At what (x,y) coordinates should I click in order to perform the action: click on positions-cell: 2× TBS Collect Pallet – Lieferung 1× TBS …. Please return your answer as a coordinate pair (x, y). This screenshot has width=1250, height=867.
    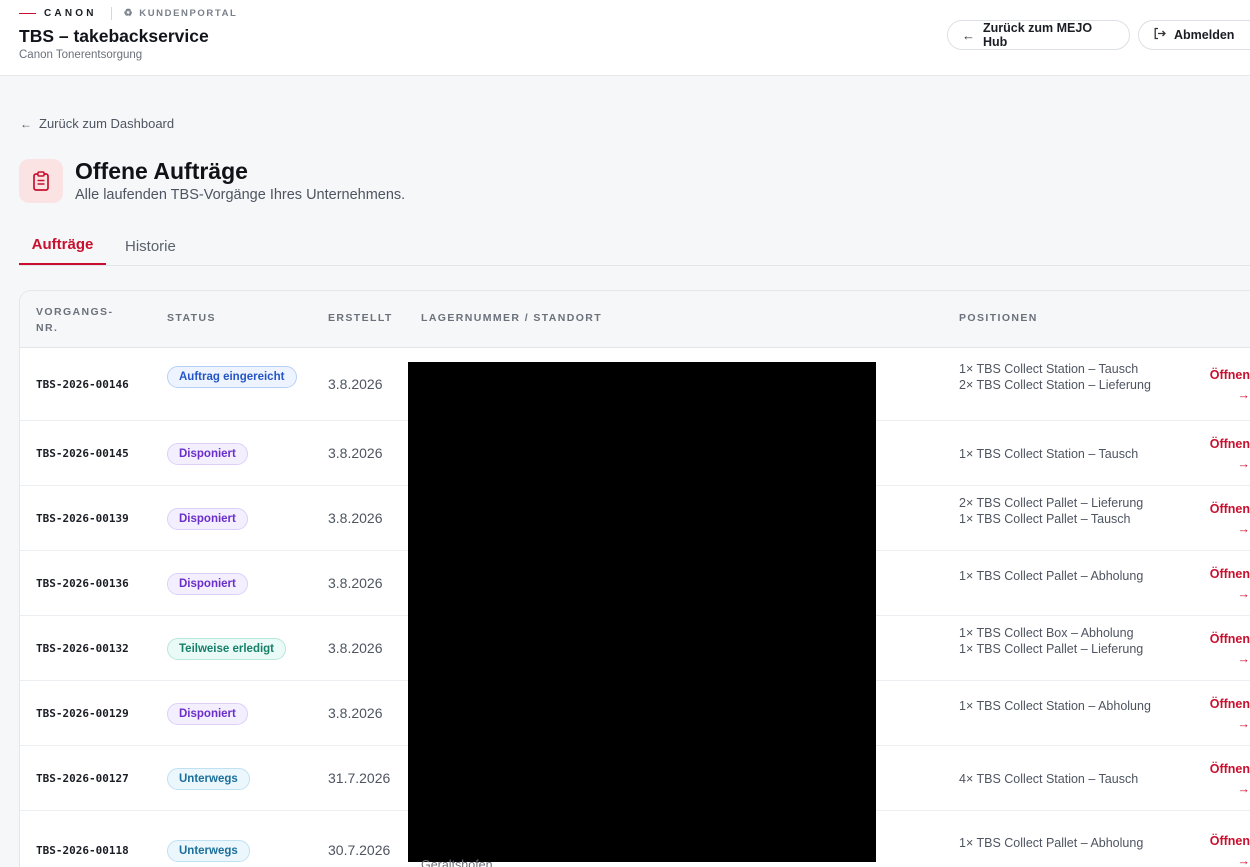
    Looking at the image, I should click on (1059, 511).